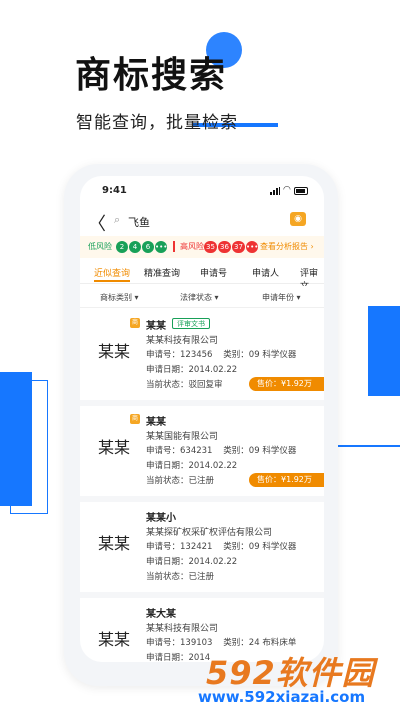 The height and width of the screenshot is (711, 400). I want to click on filter-trademark-class: 商标类别 ▾, so click(119, 297).